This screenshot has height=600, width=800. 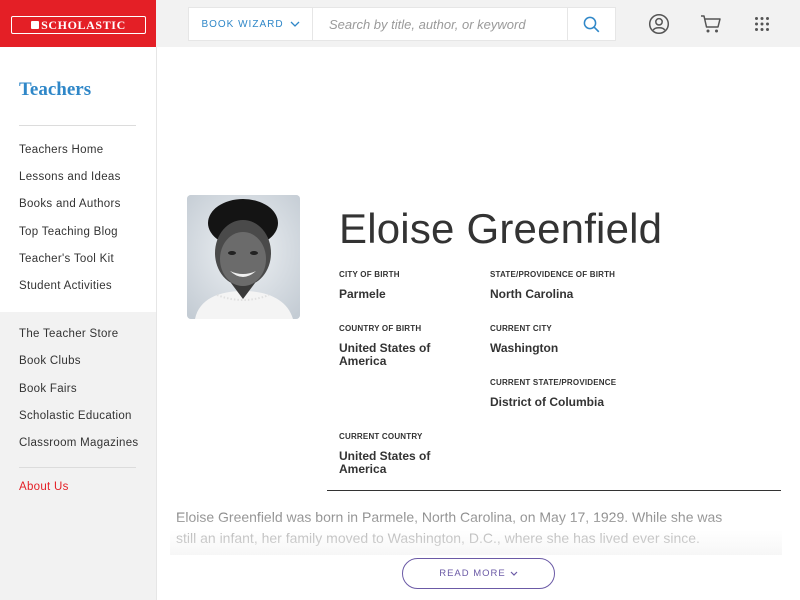 I want to click on logo-text: SCHOLASTIC, so click(x=83, y=24).